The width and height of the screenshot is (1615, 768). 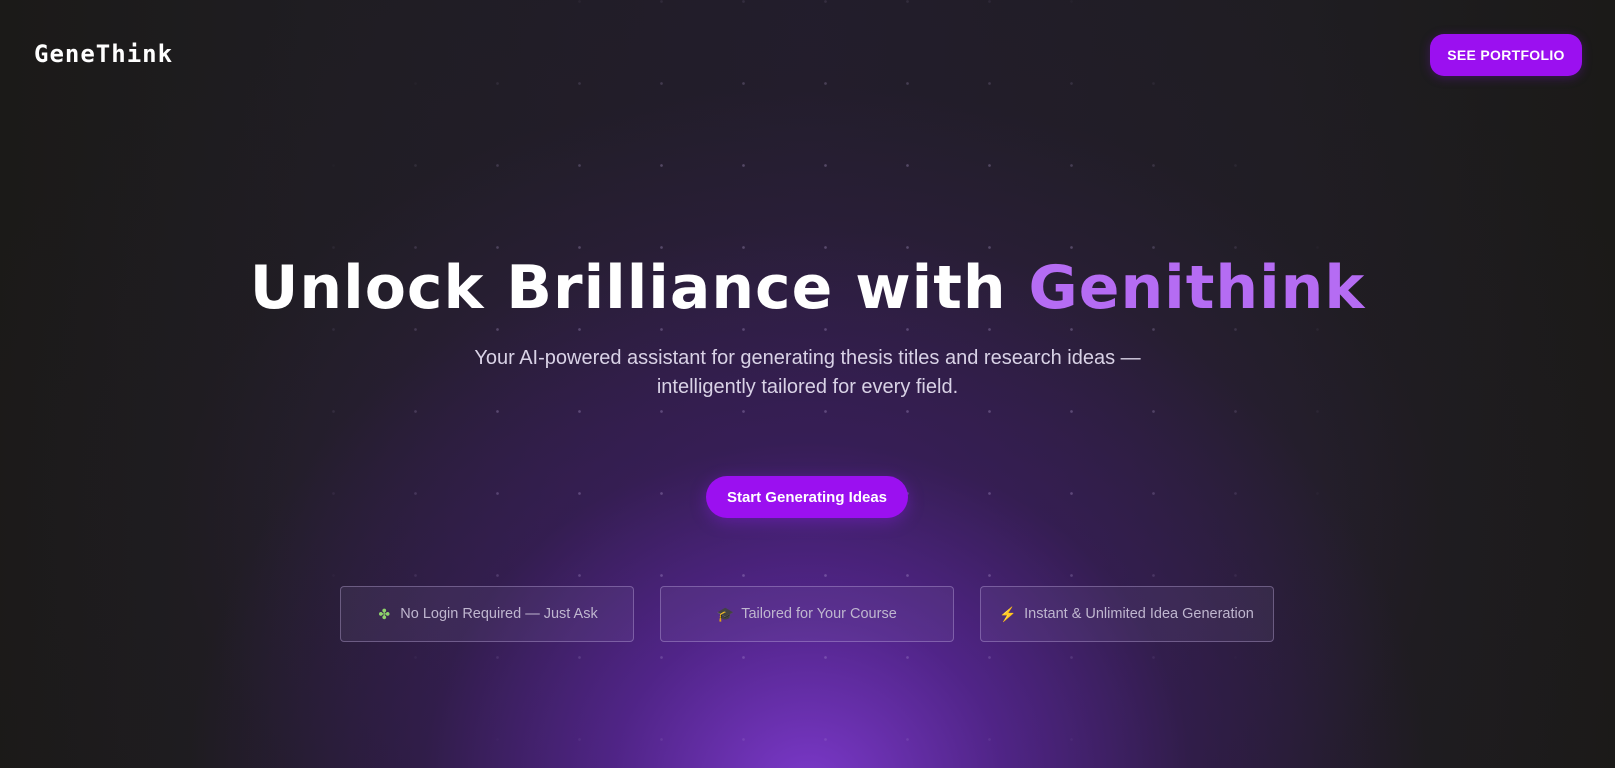 What do you see at coordinates (103, 54) in the screenshot?
I see `logo: GeneThink` at bounding box center [103, 54].